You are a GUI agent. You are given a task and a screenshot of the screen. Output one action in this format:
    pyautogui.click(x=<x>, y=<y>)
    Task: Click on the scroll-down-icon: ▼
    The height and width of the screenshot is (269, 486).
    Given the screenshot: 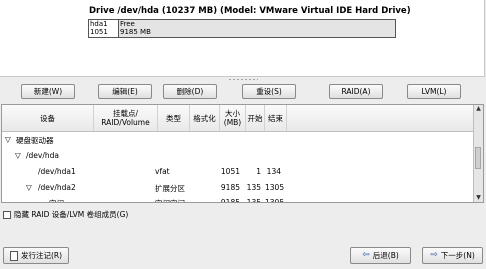 What is the action you would take?
    pyautogui.click(x=478, y=198)
    